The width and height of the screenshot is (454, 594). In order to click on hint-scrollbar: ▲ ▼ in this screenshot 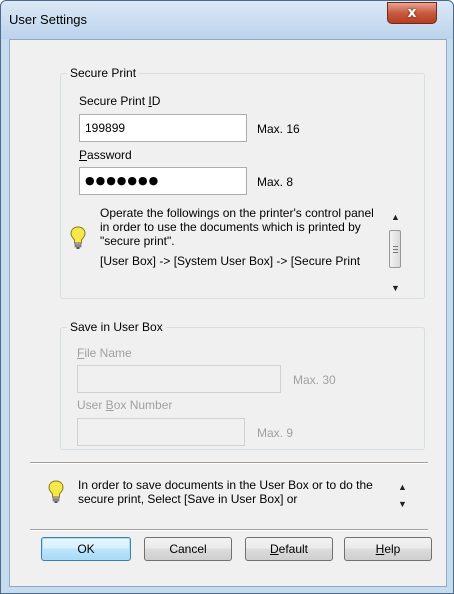, I will do `click(395, 253)`.